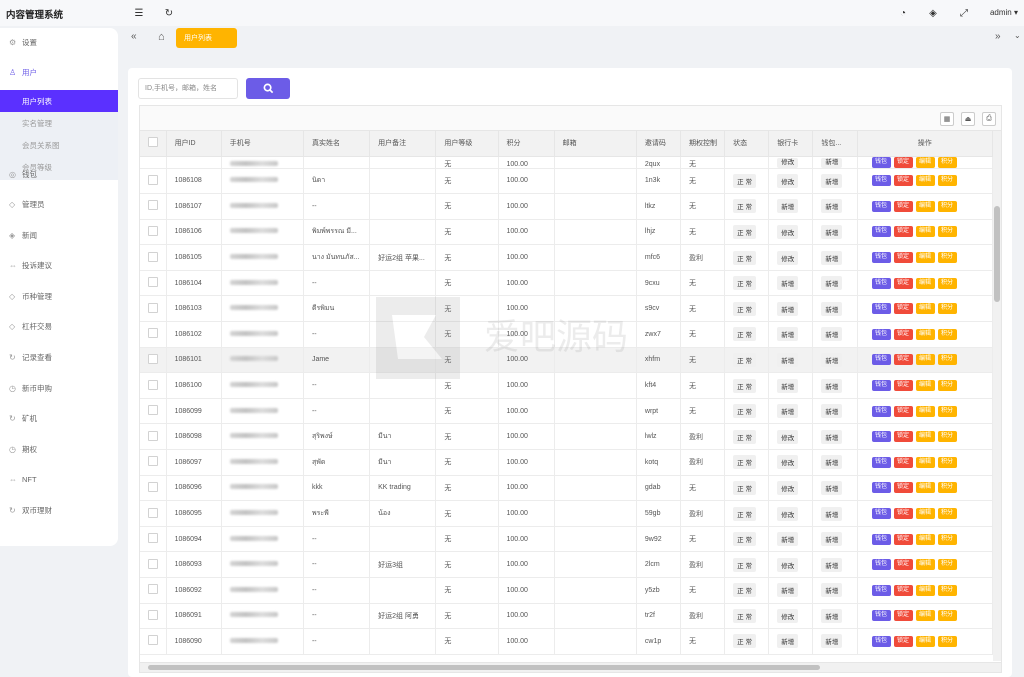 The image size is (1024, 677). What do you see at coordinates (59, 235) in the screenshot?
I see `sidebar-item-news: ◈ 新闻` at bounding box center [59, 235].